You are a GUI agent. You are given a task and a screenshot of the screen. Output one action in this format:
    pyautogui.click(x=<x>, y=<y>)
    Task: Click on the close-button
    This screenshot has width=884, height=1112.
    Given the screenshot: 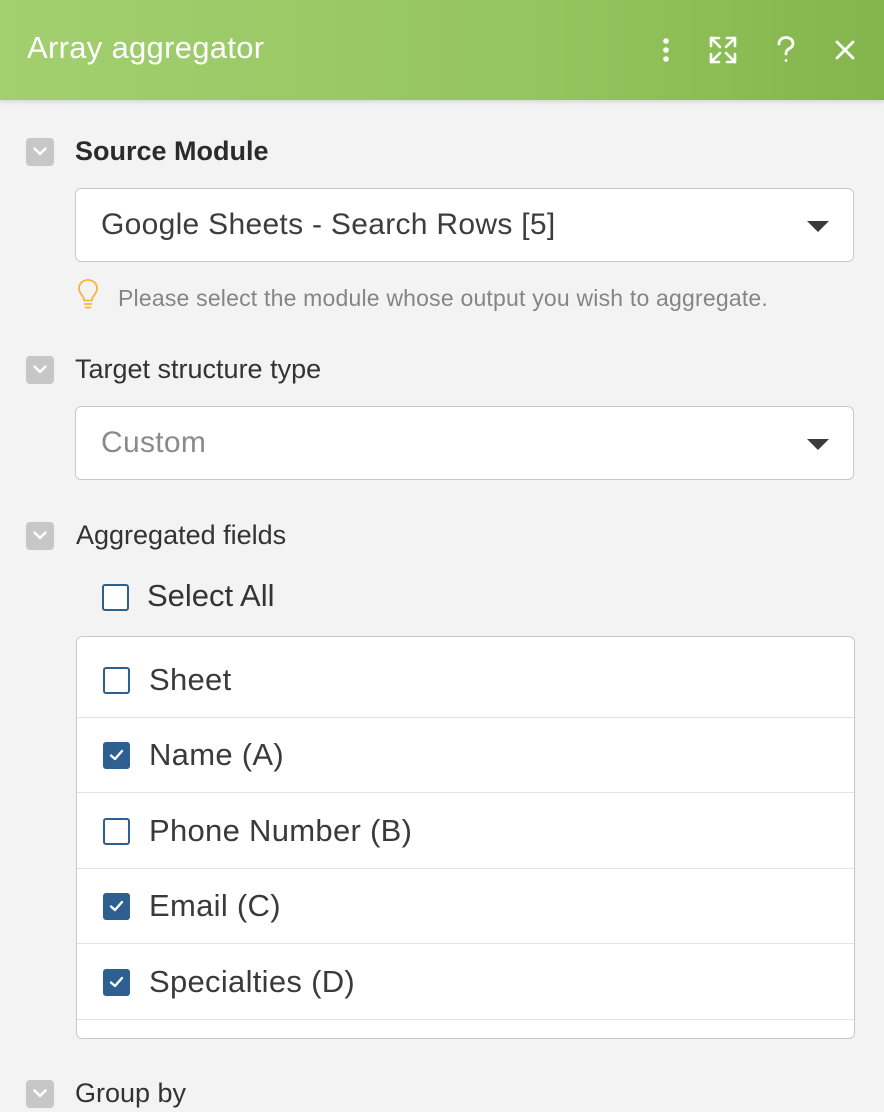 What is the action you would take?
    pyautogui.click(x=845, y=50)
    